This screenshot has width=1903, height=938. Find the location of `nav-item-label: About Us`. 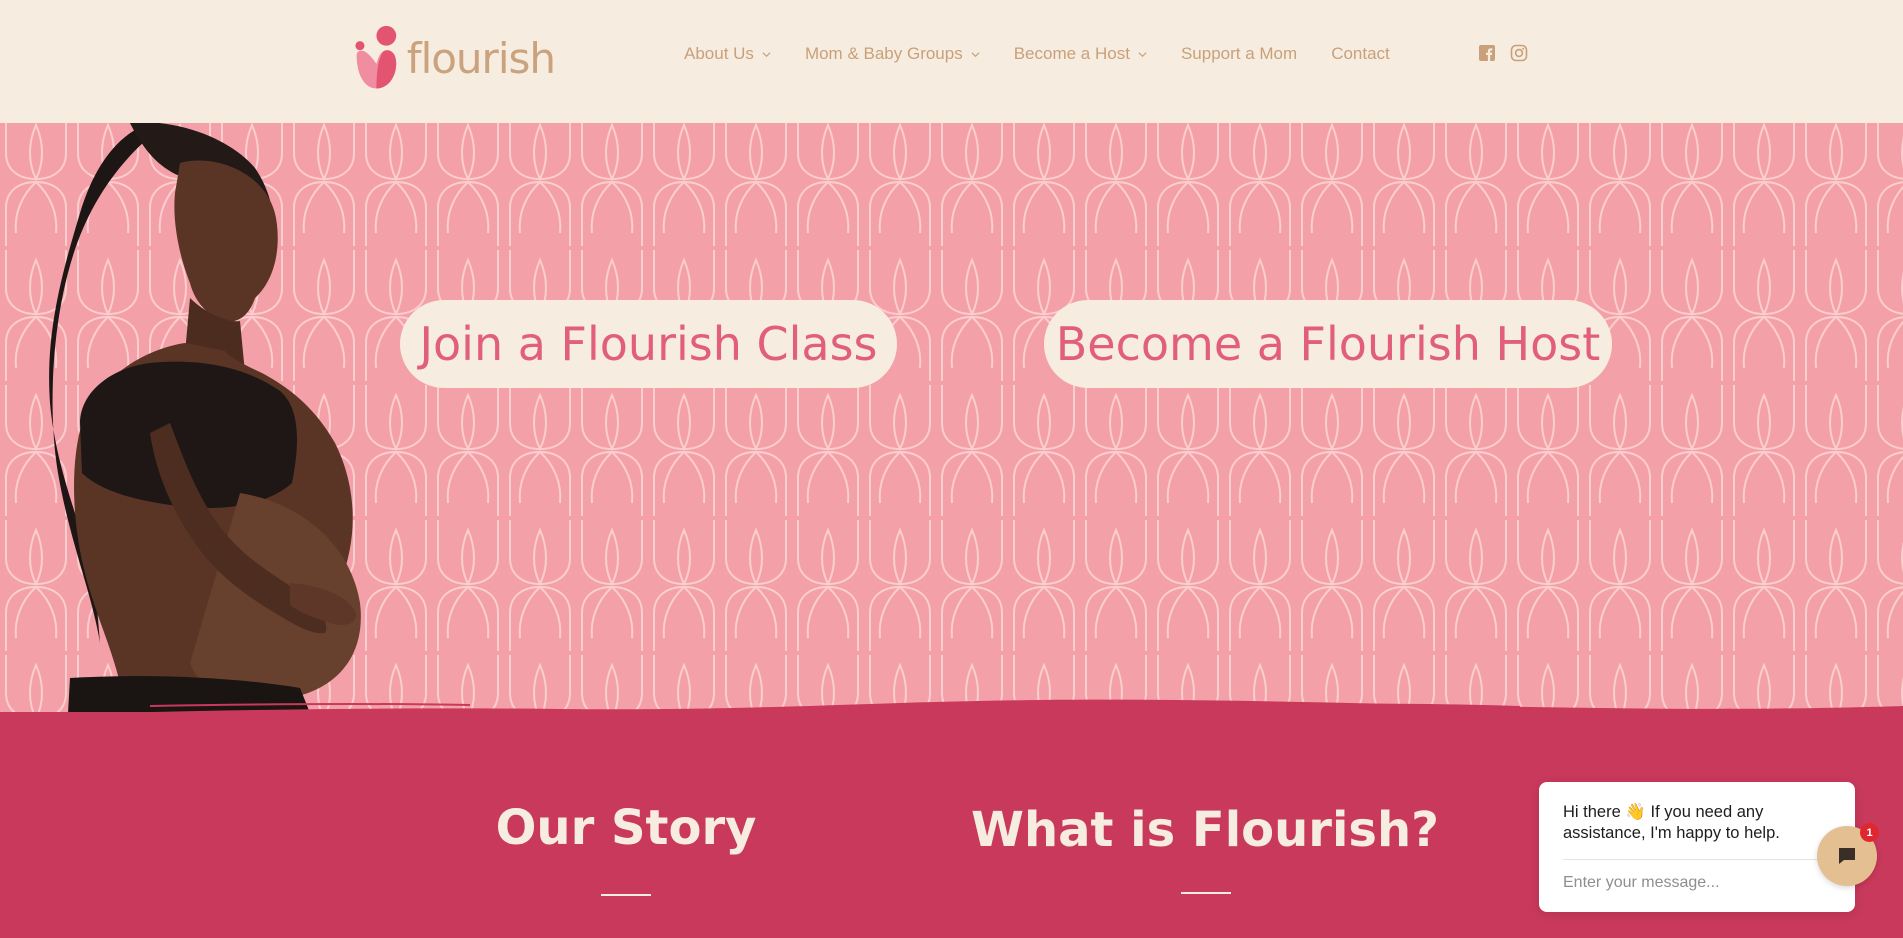

nav-item-label: About Us is located at coordinates (719, 53).